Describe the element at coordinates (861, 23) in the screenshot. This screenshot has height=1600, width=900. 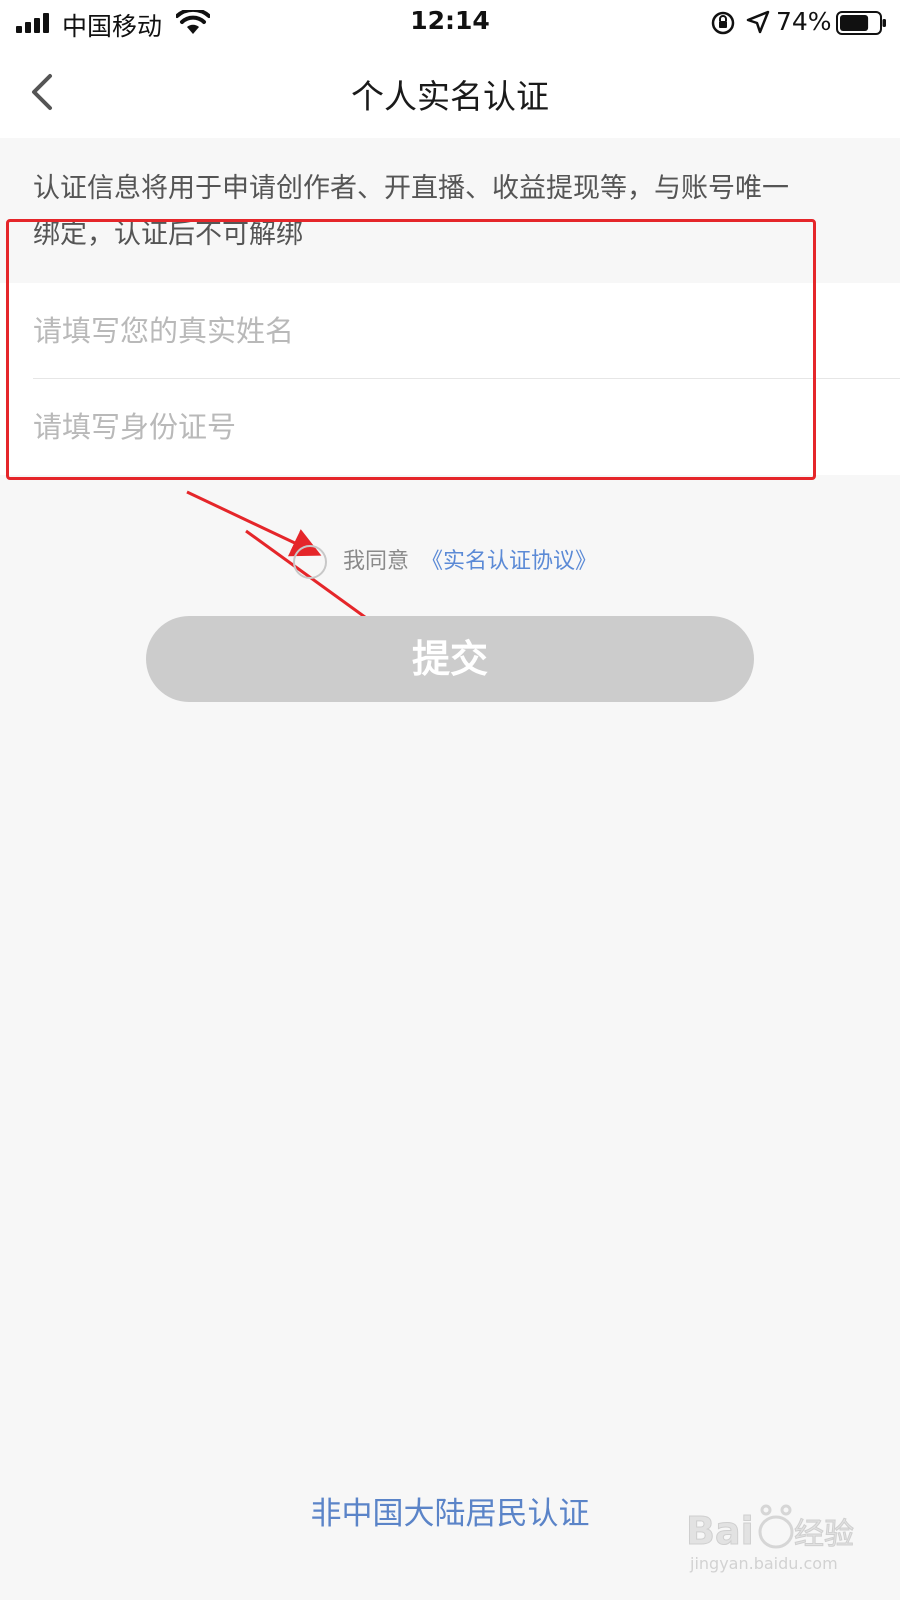
I see `battery-icon` at that location.